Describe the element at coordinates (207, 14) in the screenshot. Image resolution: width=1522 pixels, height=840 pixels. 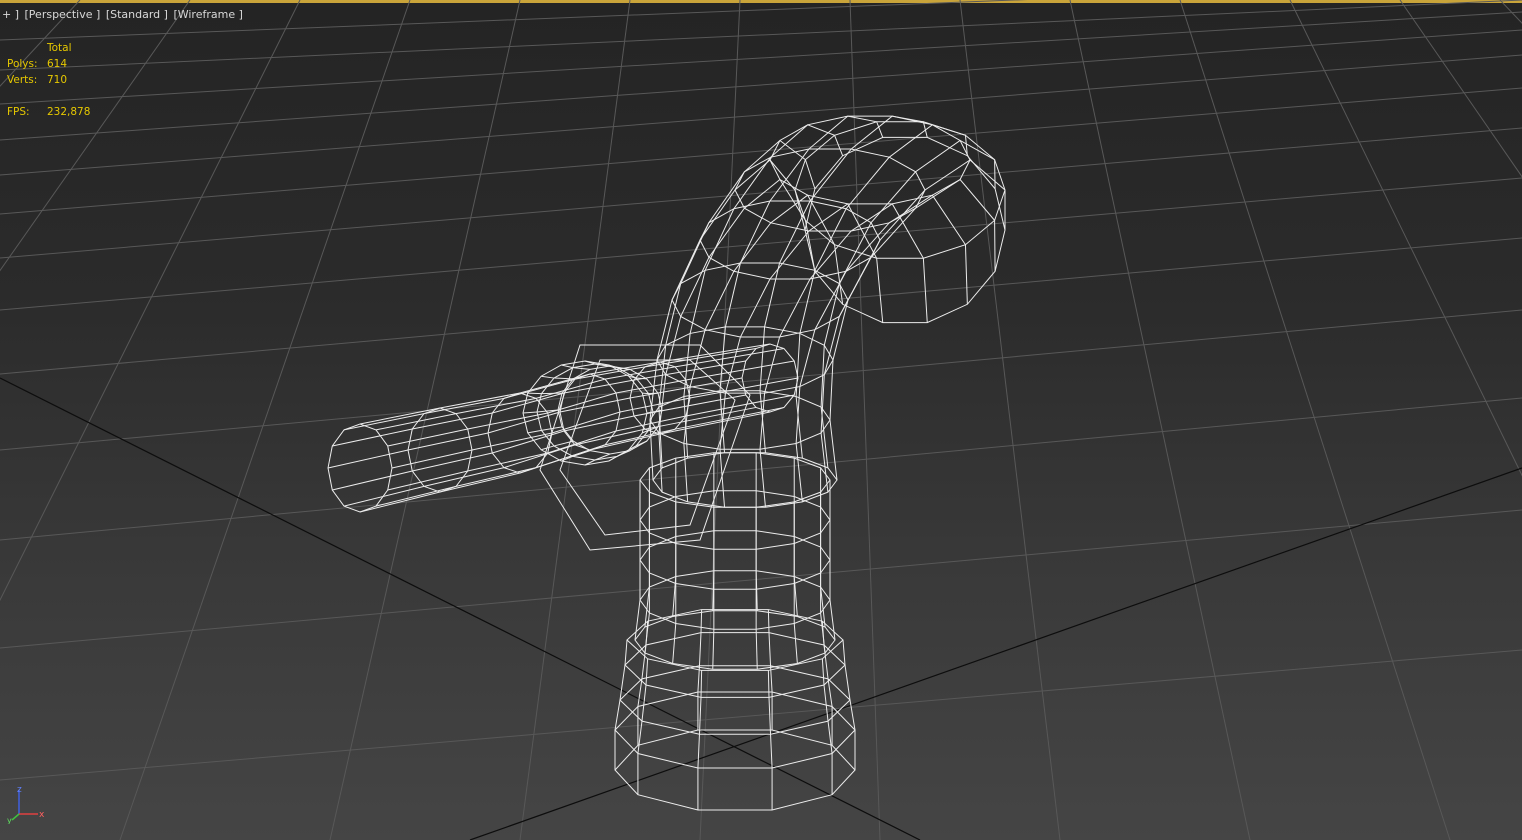
I see `viewport-display-mode-menu: [Wireframe ]` at that location.